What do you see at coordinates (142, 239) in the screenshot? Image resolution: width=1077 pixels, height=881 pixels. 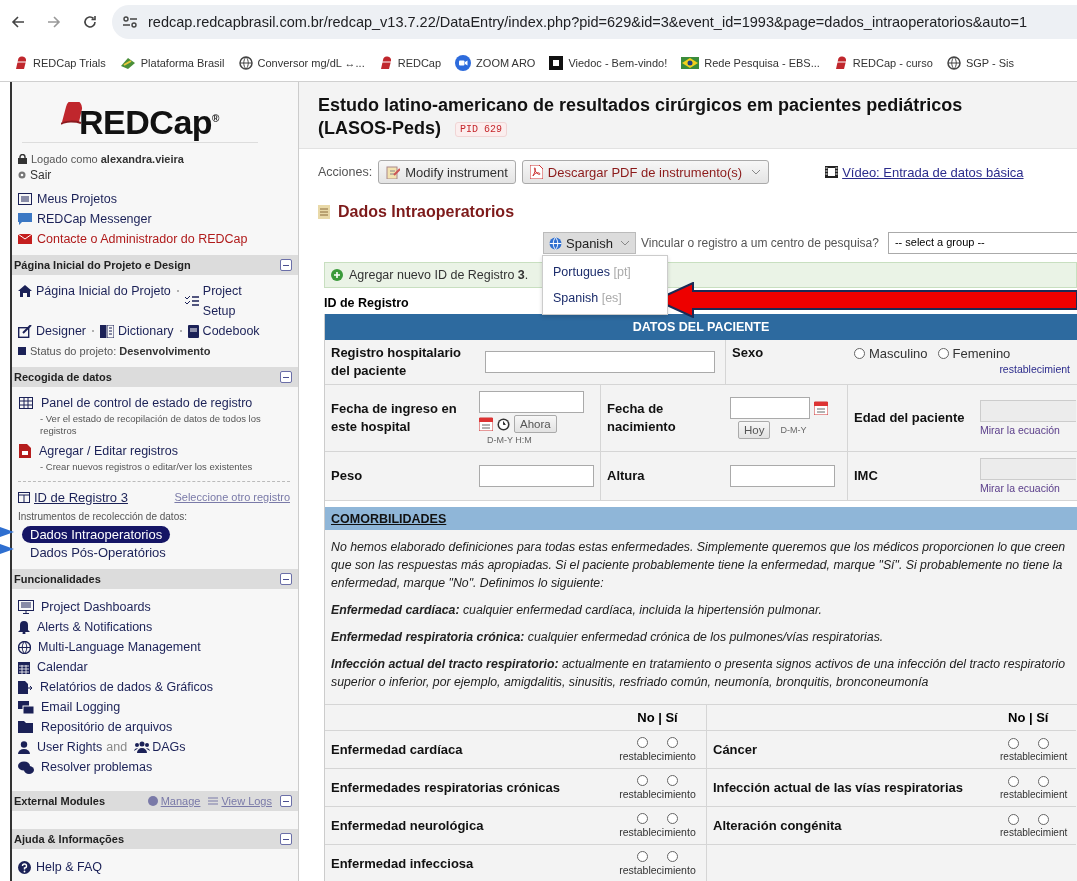 I see `nav-link: Contacte o Administrador do REDCap` at bounding box center [142, 239].